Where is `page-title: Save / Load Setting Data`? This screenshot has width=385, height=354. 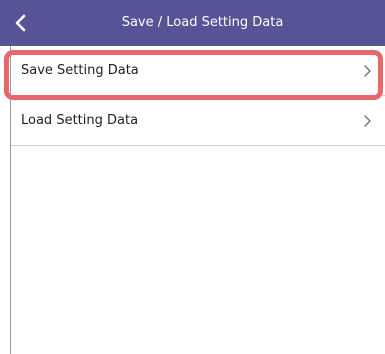 page-title: Save / Load Setting Data is located at coordinates (202, 22).